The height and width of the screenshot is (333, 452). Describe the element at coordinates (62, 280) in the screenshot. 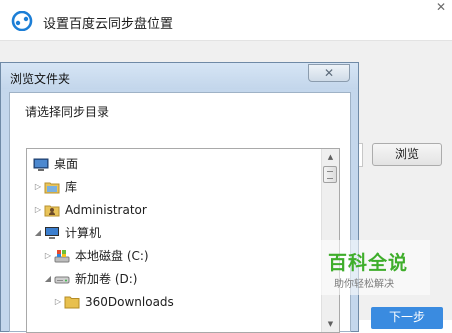

I see `hard-drive-icon` at that location.